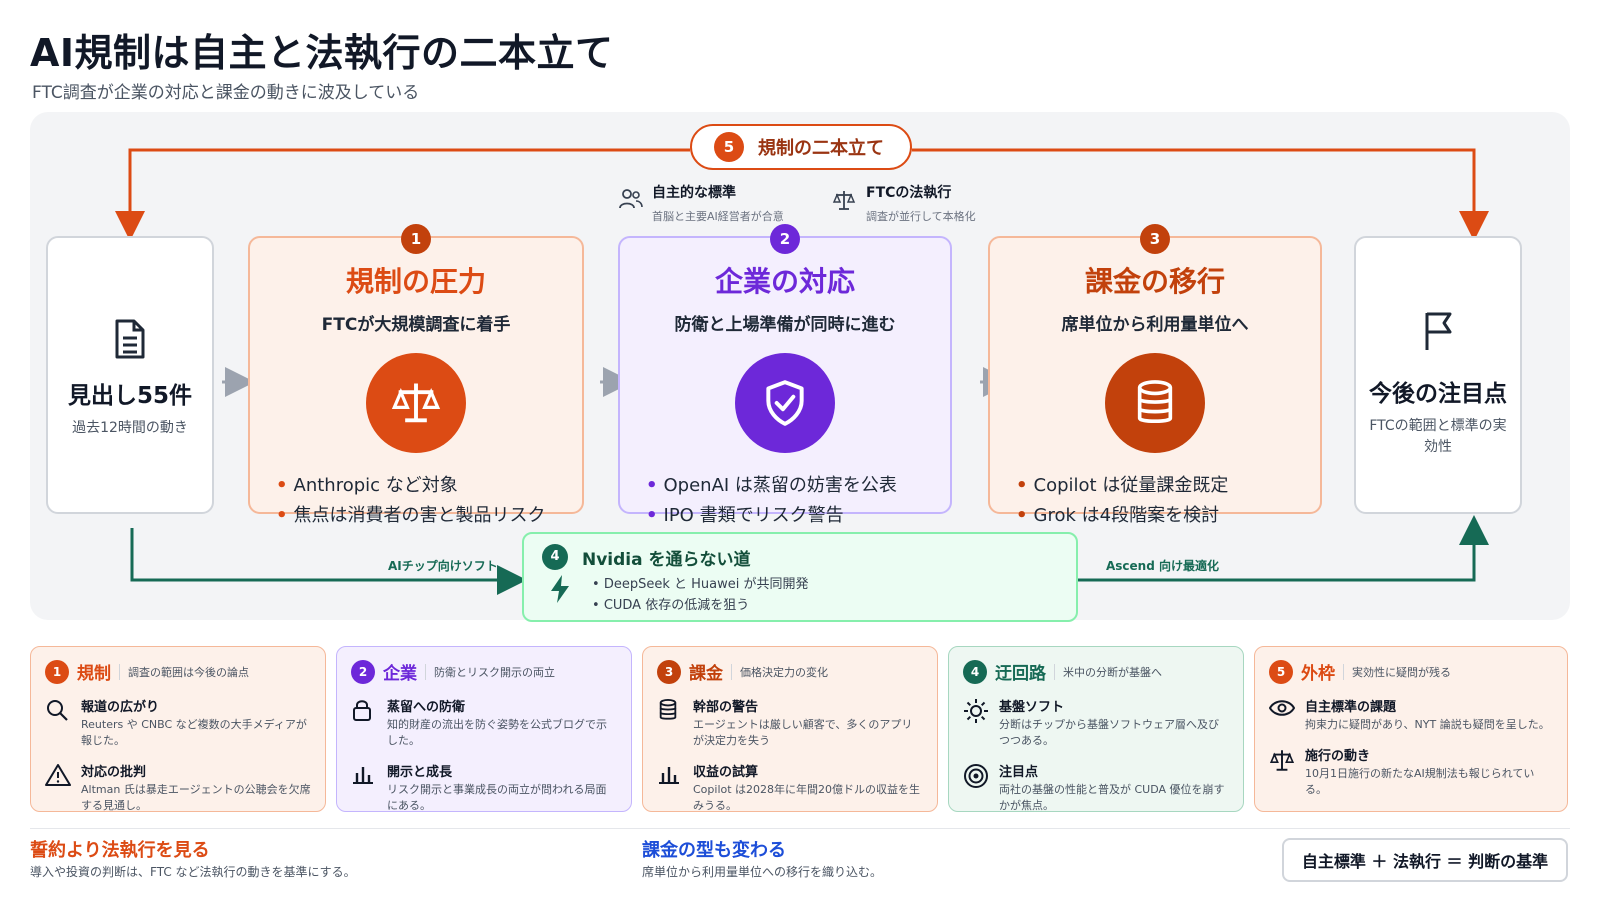  Describe the element at coordinates (193, 872) in the screenshot. I see `footer-left-sub: 導入や投資の判断は、FTC など法執行の動きを基準にする。` at that location.